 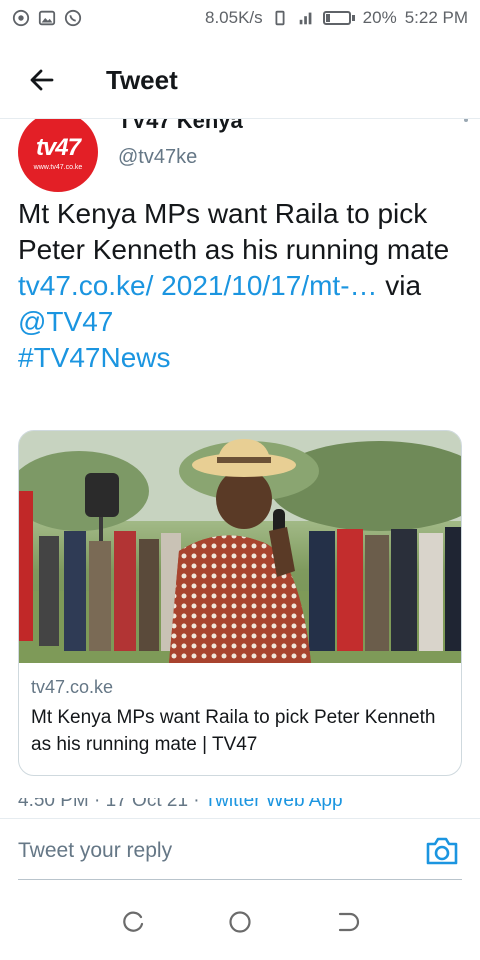 I want to click on hashtag-link: #TV47News, so click(x=94, y=357).